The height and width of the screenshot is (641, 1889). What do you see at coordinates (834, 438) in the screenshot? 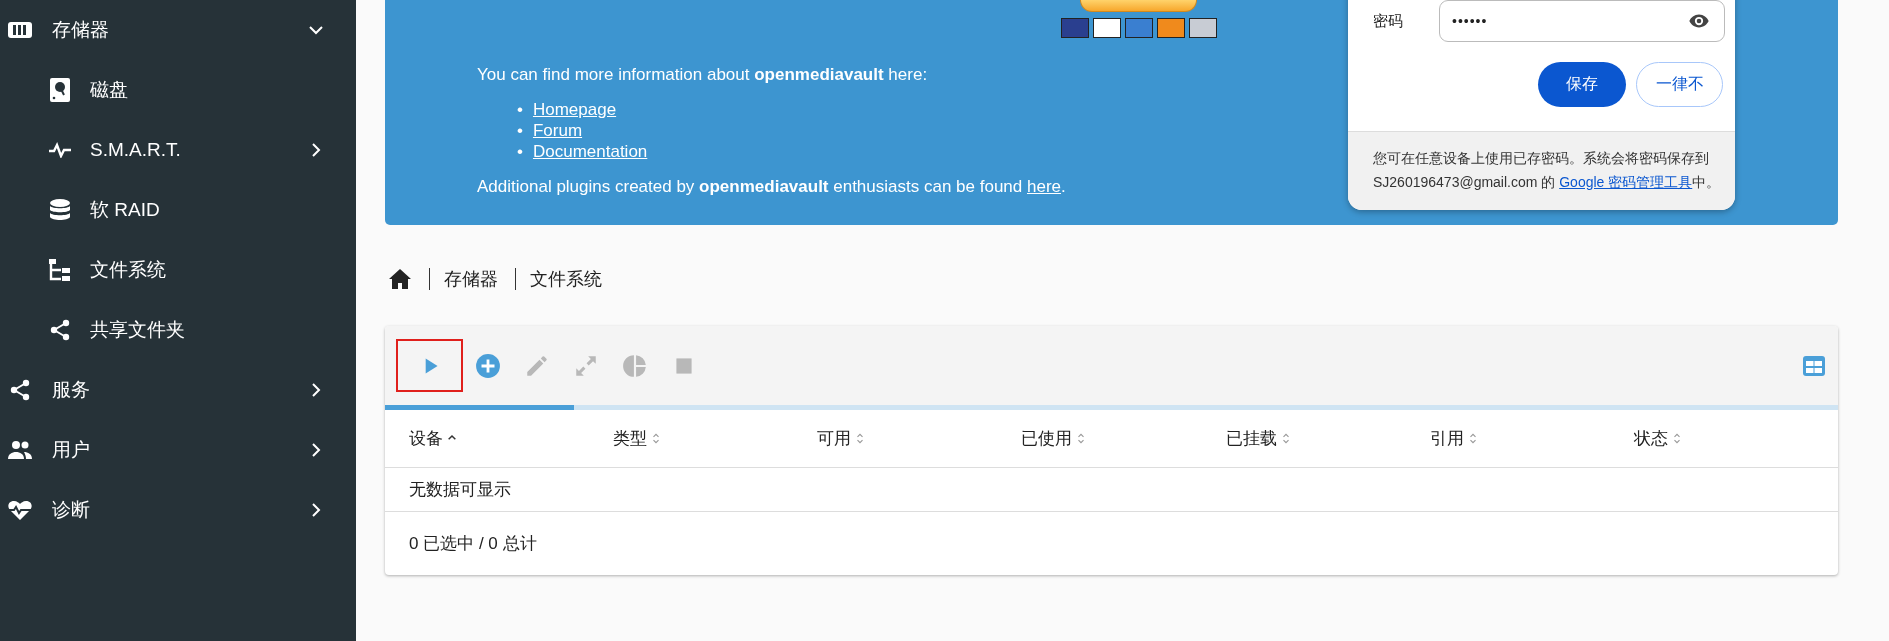
I see `column-header: 可用` at bounding box center [834, 438].